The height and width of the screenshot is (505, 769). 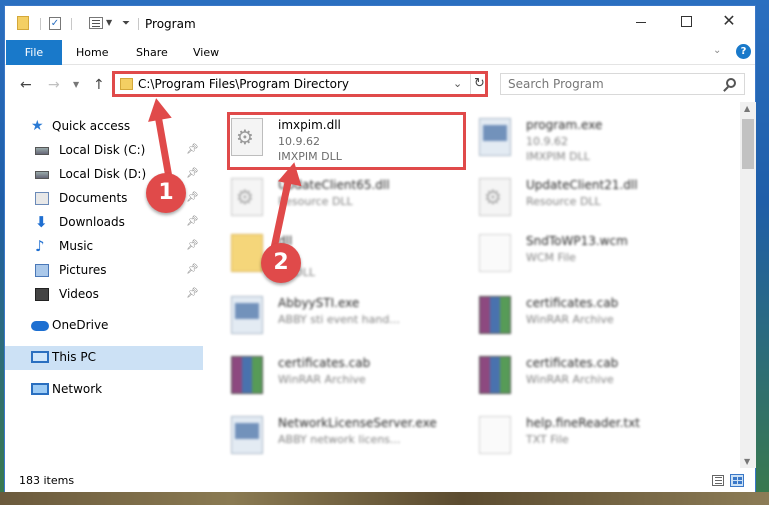 I want to click on address-bar: C:\Program Files\Program Directory ⌄ ↻, so click(x=300, y=84).